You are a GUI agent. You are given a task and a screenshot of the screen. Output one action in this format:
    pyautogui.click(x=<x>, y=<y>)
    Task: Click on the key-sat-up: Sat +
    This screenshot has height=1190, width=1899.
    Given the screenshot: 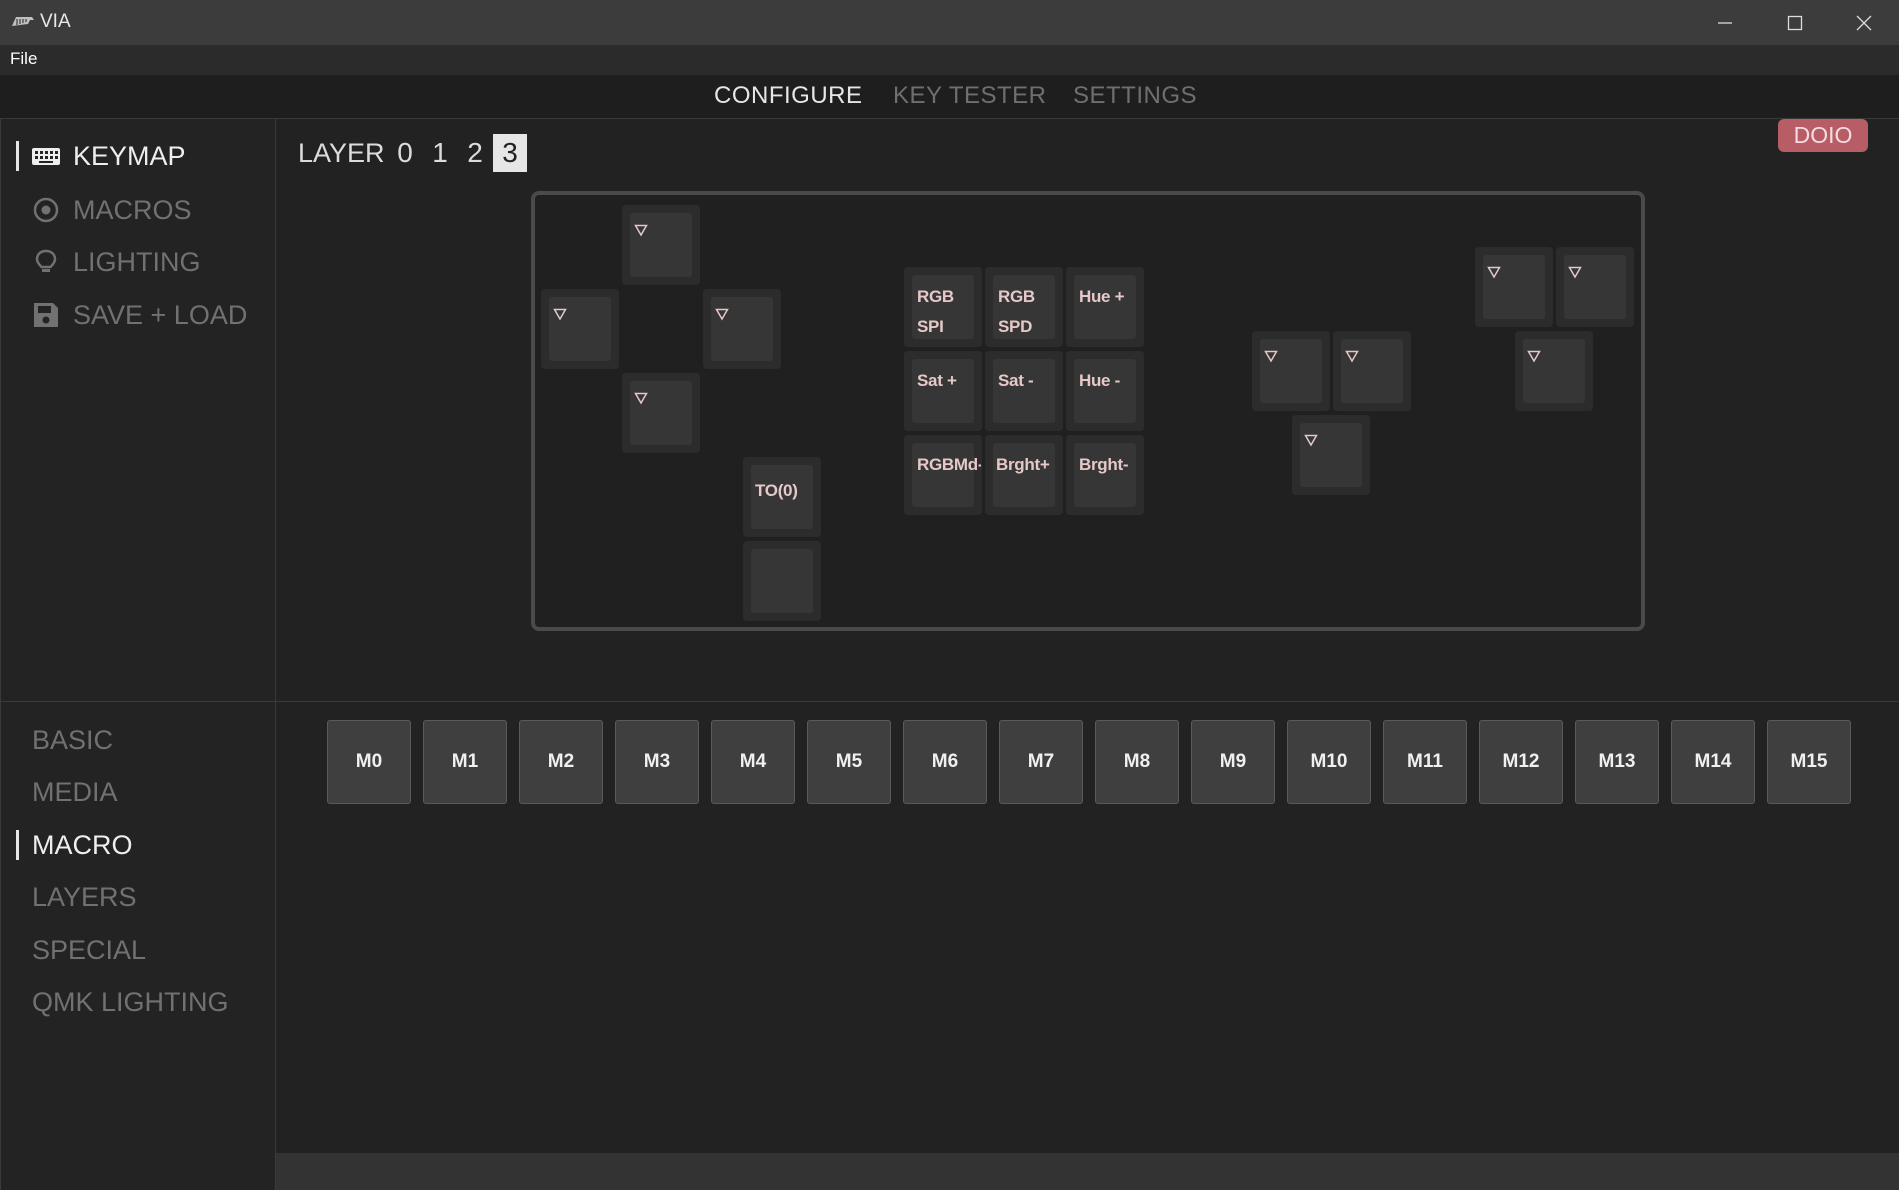 What is the action you would take?
    pyautogui.click(x=943, y=391)
    